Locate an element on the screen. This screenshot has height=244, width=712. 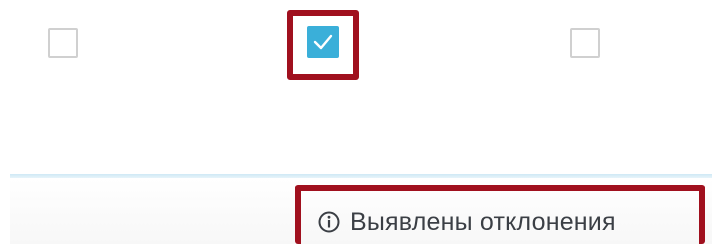
checkmark-icon is located at coordinates (323, 42).